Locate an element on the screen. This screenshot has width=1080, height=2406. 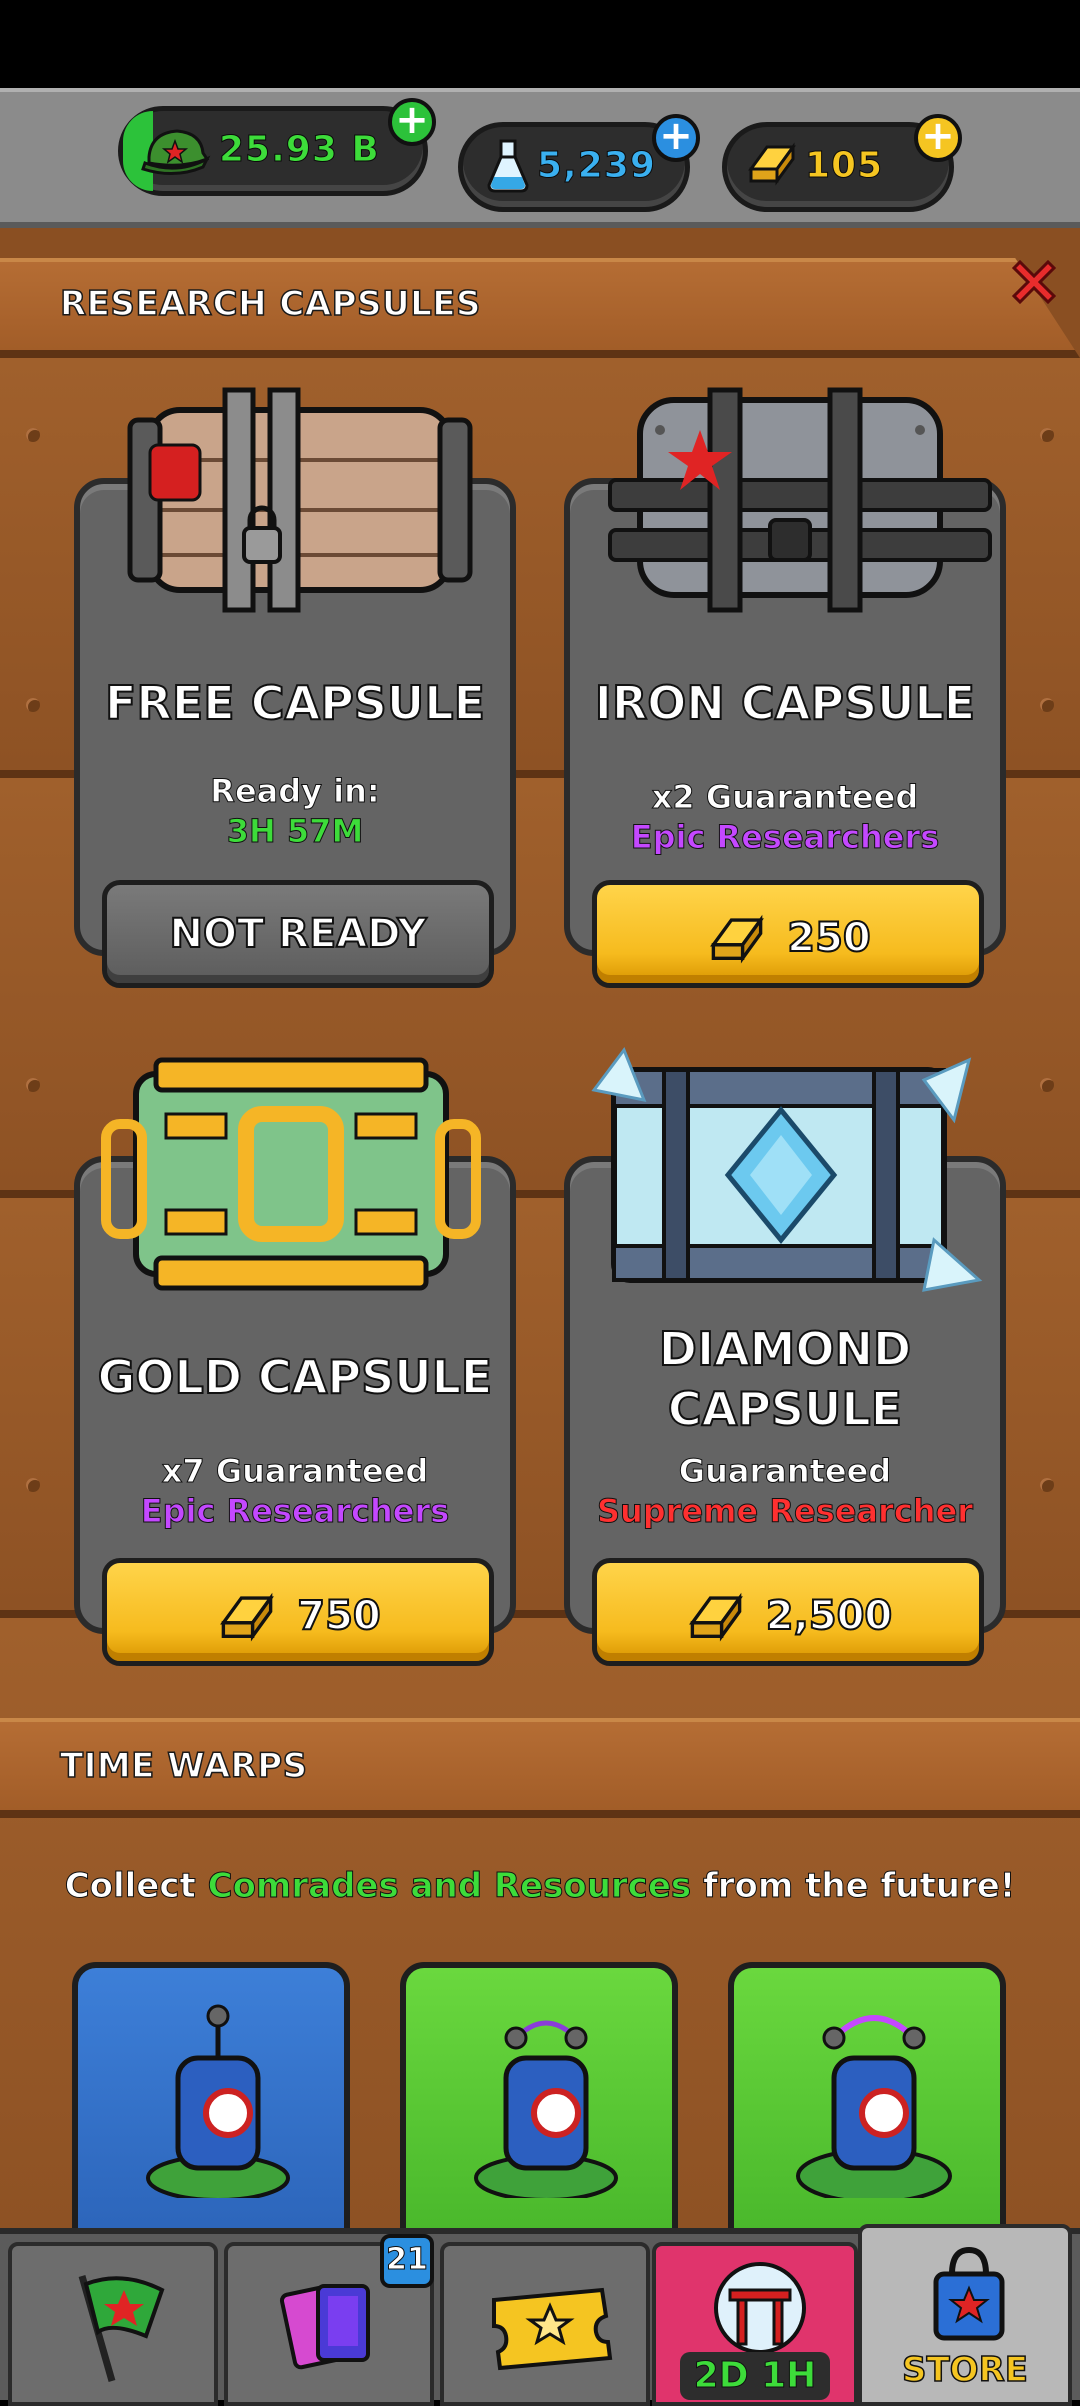
nav-tab-cards: 21 is located at coordinates (329, 2320).